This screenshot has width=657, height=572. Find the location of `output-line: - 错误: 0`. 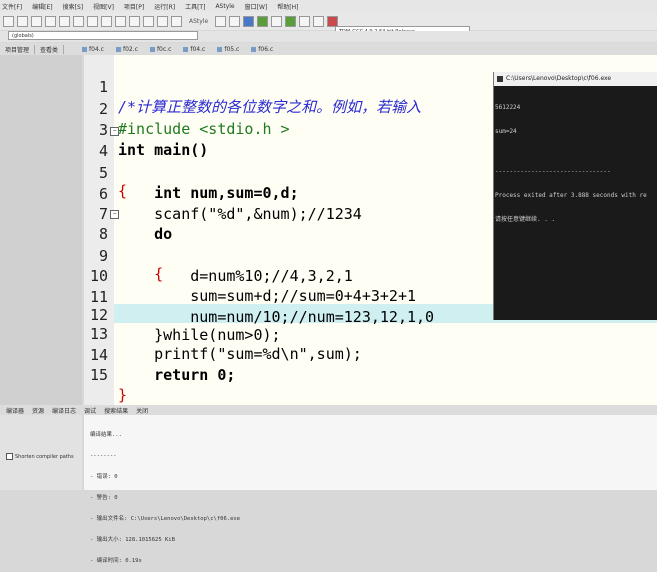

output-line: - 错误: 0 is located at coordinates (104, 477).